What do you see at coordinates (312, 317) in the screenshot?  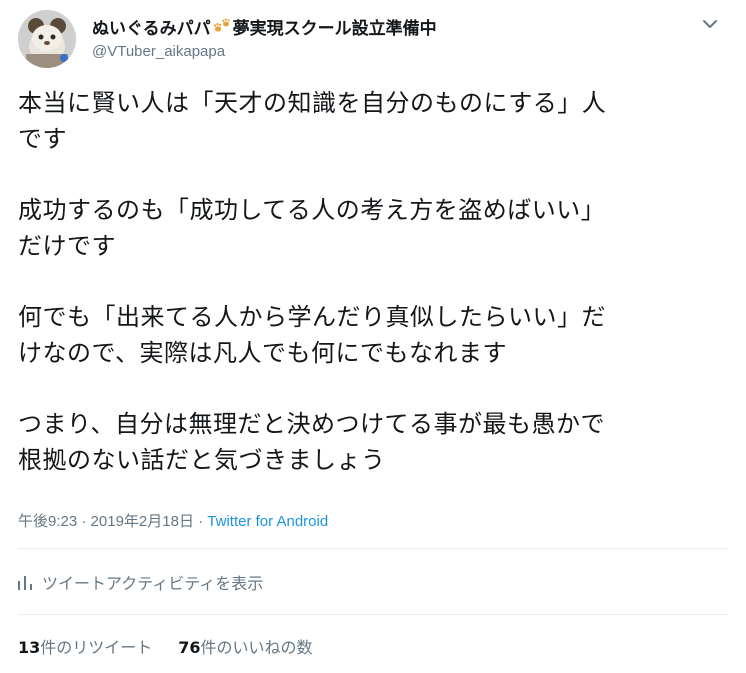 I see `tweet-line: 何でも「出来てる人から学んだり真似したらいい」だ` at bounding box center [312, 317].